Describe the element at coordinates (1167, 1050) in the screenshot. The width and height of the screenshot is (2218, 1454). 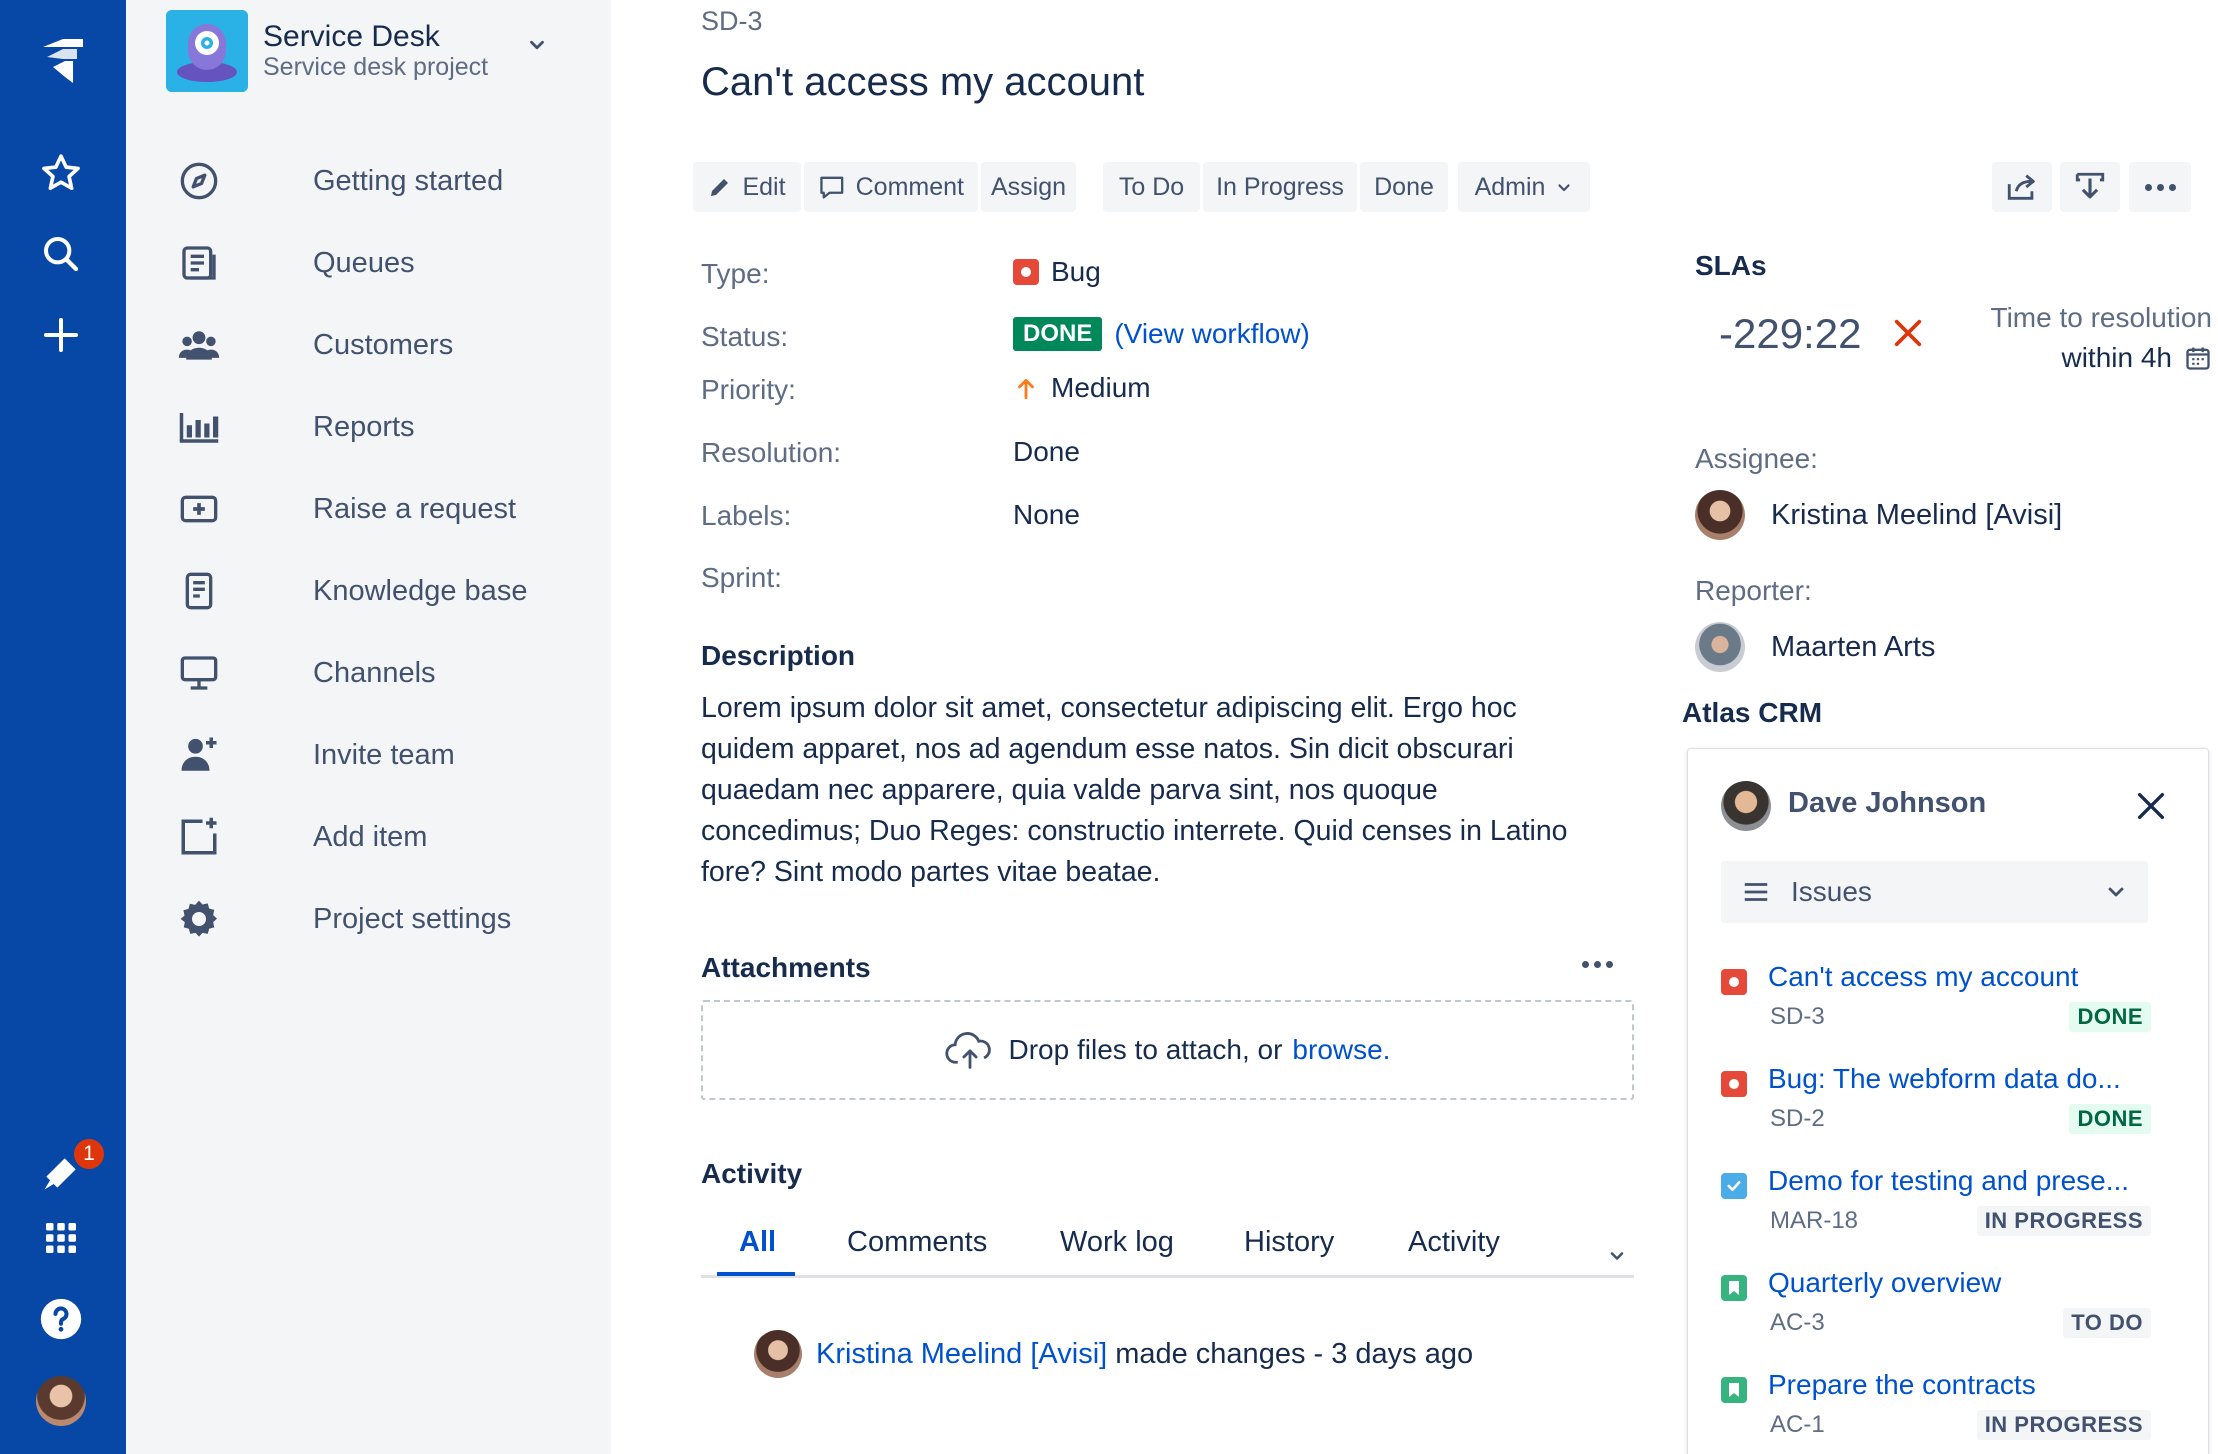
I see `attachment-dropzone: Drop files to attach, or browse.` at that location.